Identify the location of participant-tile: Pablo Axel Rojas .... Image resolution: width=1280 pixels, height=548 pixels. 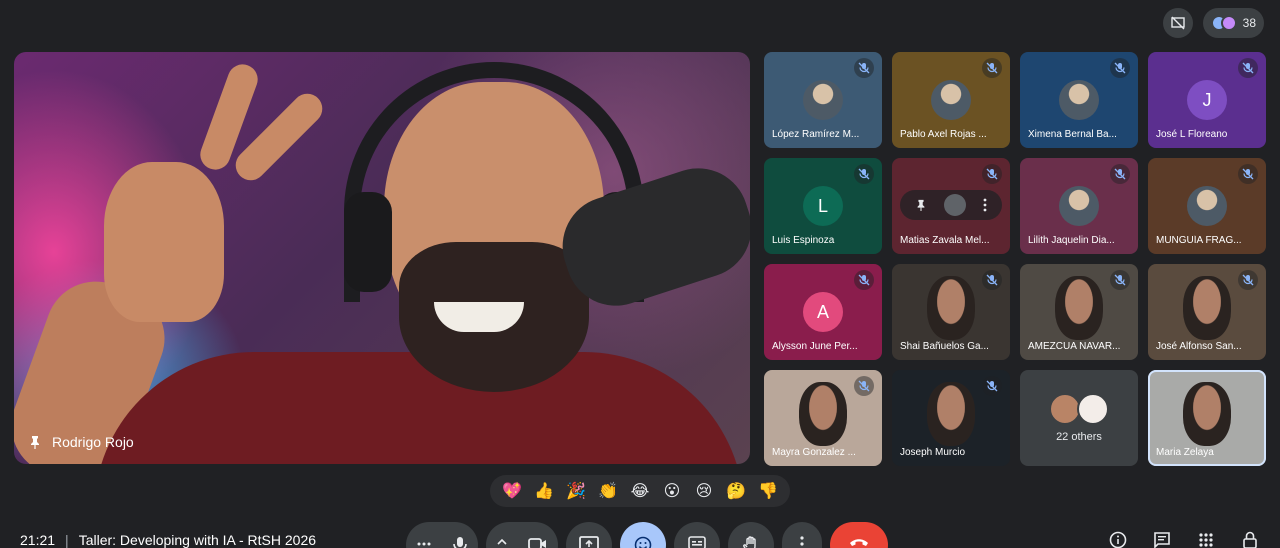
(951, 100).